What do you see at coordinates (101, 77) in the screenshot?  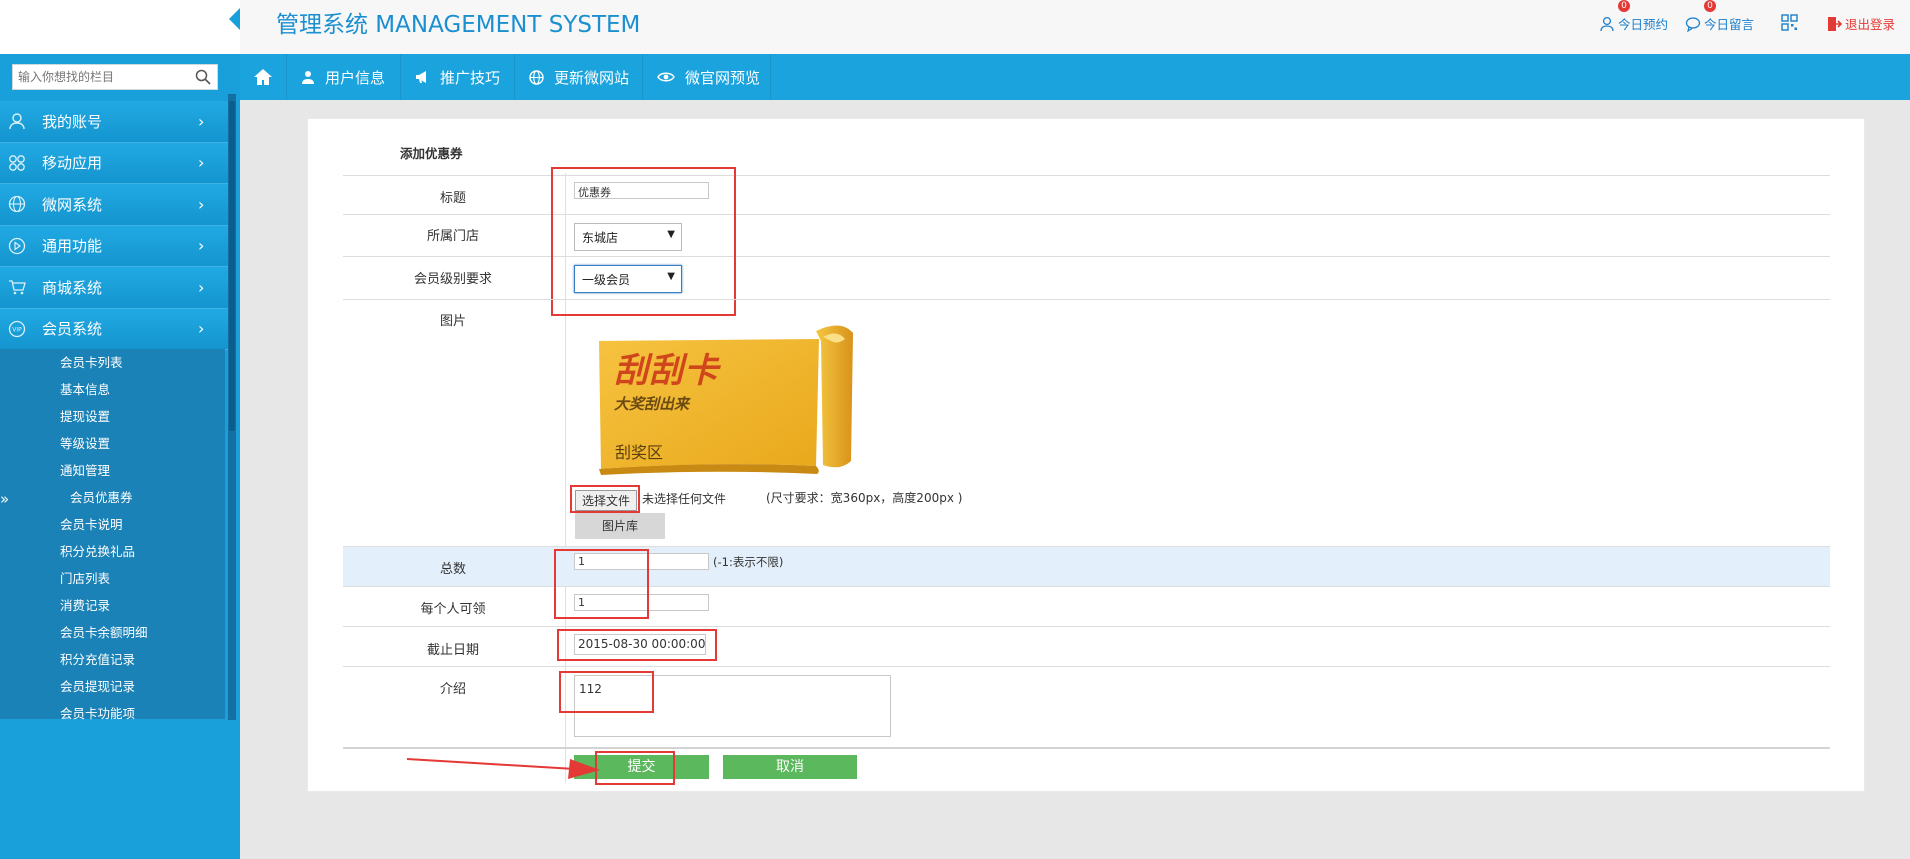 I see `sidebar-search-input` at bounding box center [101, 77].